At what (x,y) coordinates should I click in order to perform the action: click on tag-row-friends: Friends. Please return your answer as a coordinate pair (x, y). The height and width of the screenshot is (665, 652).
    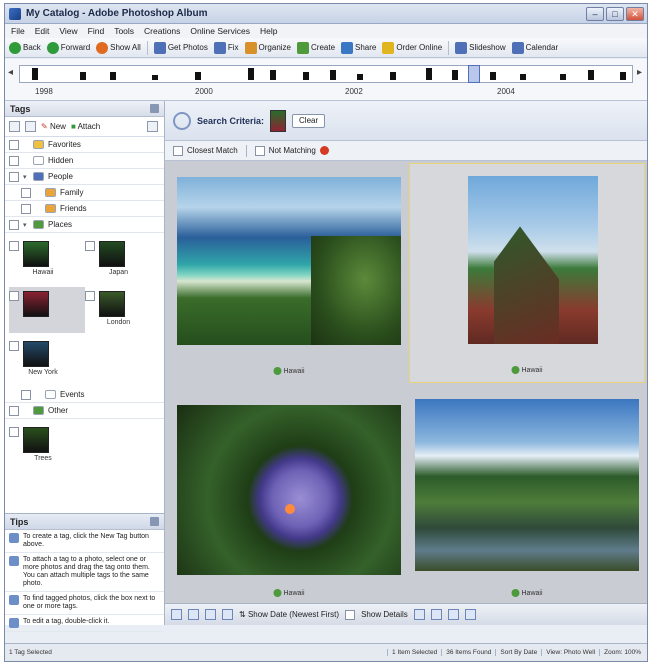
    Looking at the image, I should click on (84, 209).